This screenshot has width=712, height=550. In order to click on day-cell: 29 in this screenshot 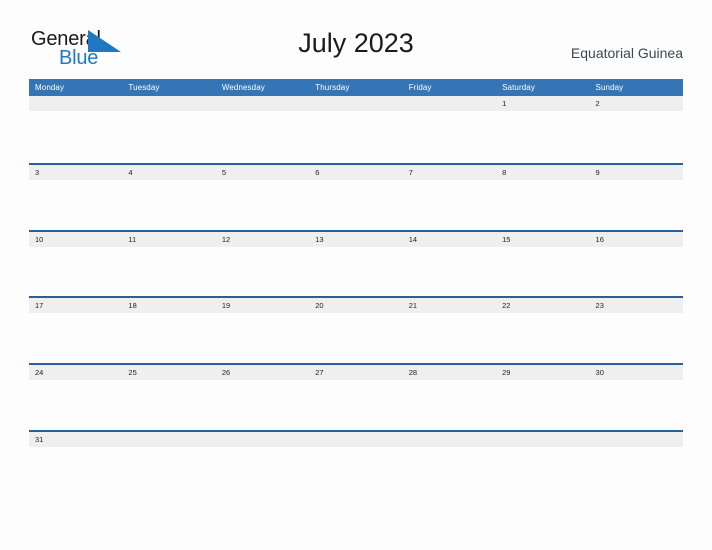, I will do `click(542, 372)`.